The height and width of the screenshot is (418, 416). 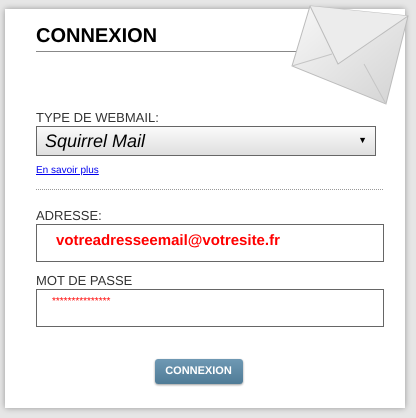 What do you see at coordinates (210, 308) in the screenshot?
I see `password-field: ***************` at bounding box center [210, 308].